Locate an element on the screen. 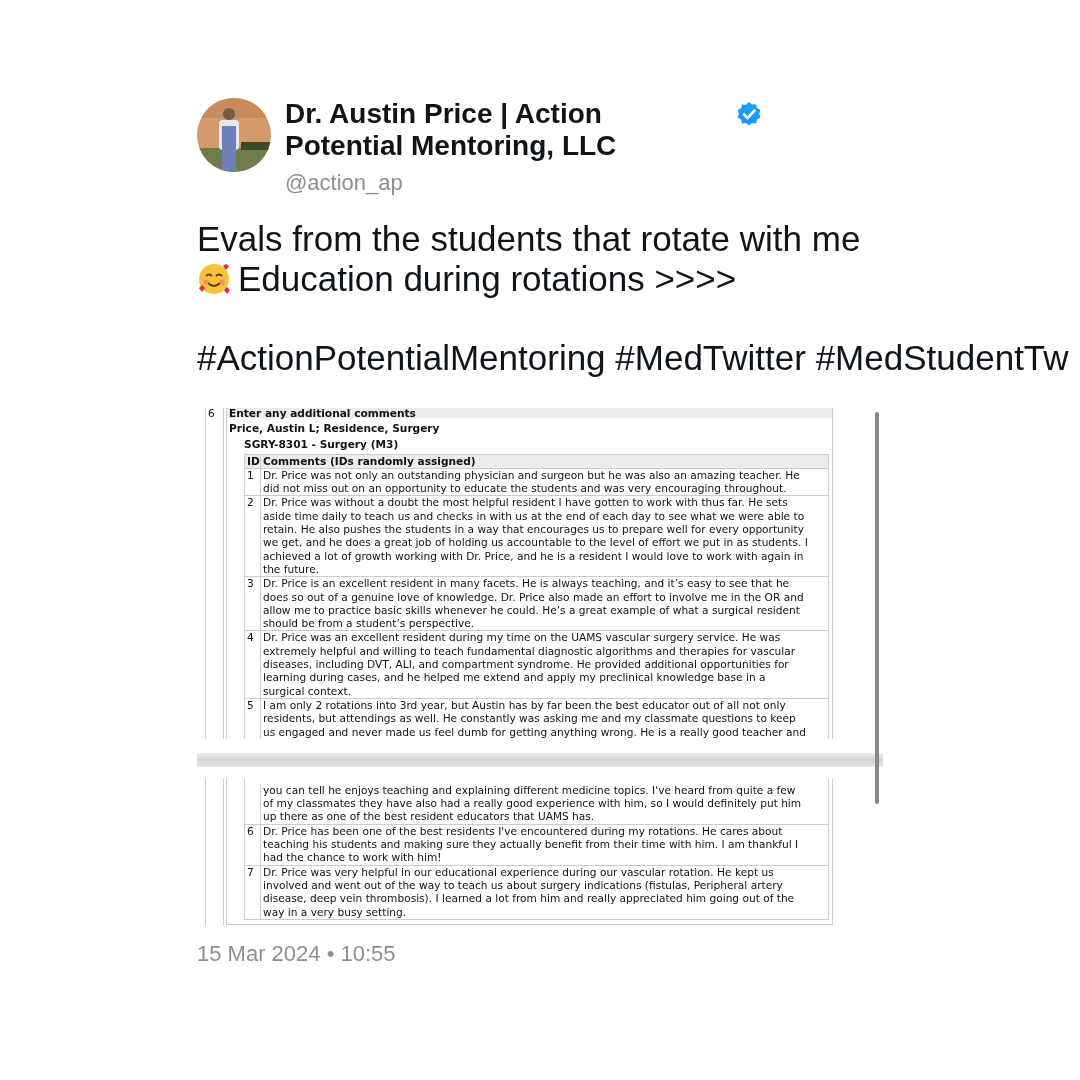 This screenshot has width=1080, height=1080. column-header: ID is located at coordinates (253, 461).